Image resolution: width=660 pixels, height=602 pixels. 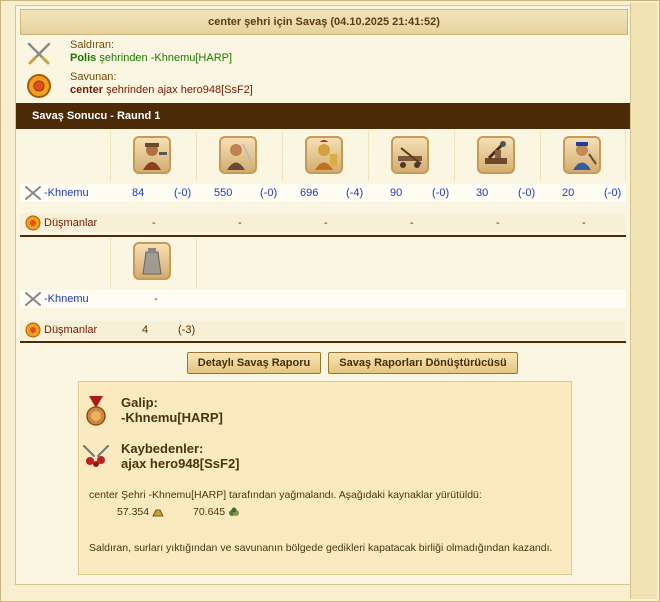 I want to click on unit-count: 90, so click(x=396, y=193).